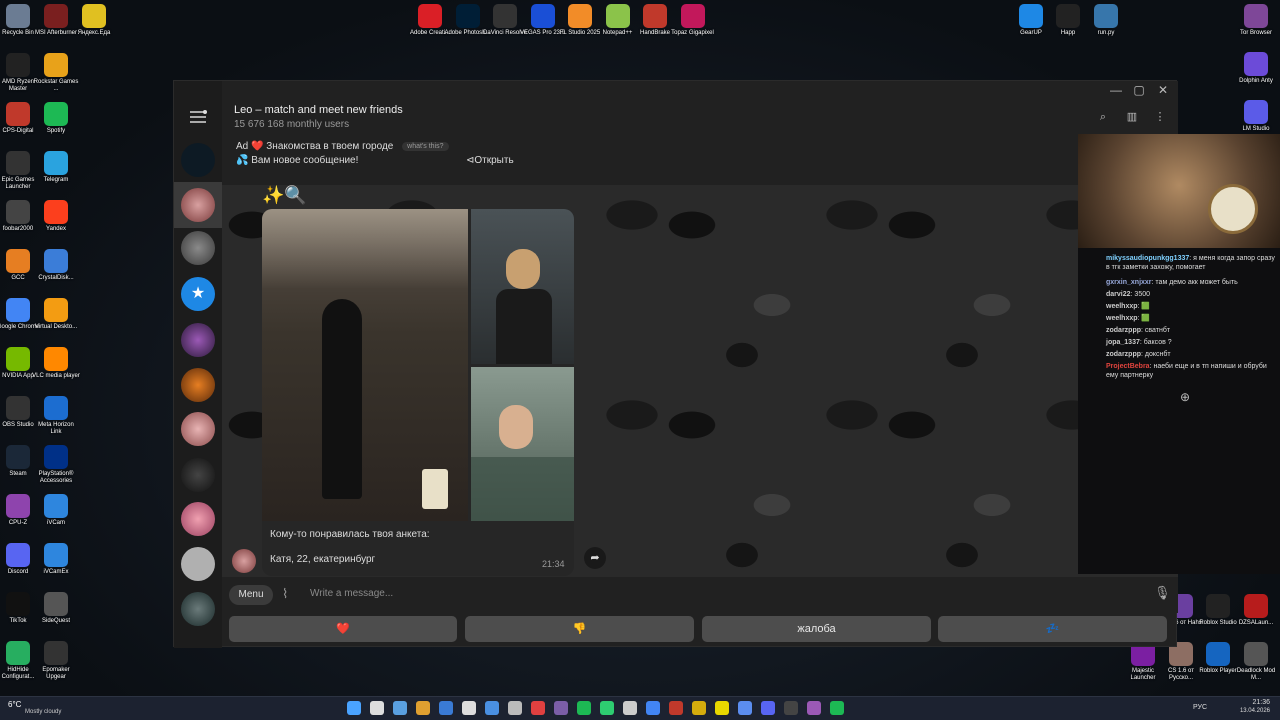  I want to click on stream-chat-message: jopa_1337: баксов ?, so click(1139, 342).